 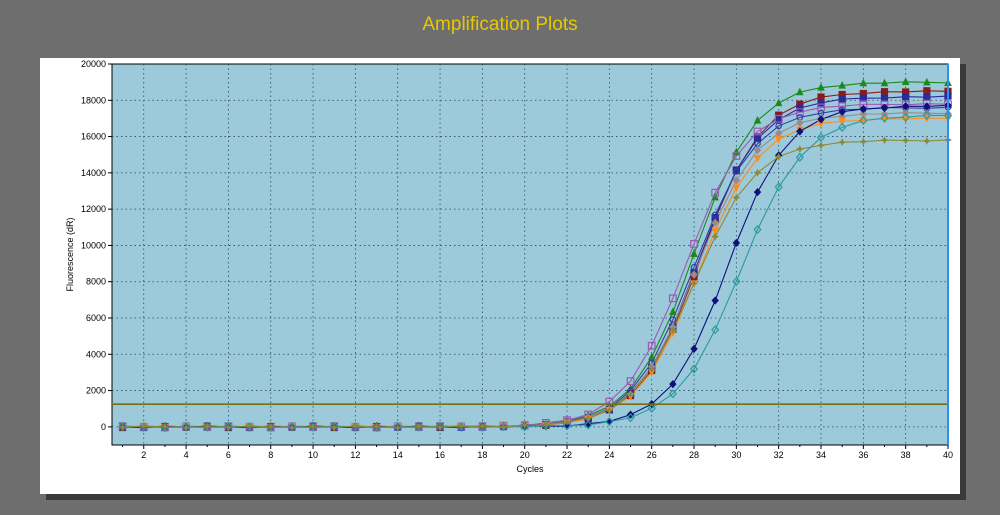 What do you see at coordinates (96, 354) in the screenshot?
I see `y-tick-label: 4000` at bounding box center [96, 354].